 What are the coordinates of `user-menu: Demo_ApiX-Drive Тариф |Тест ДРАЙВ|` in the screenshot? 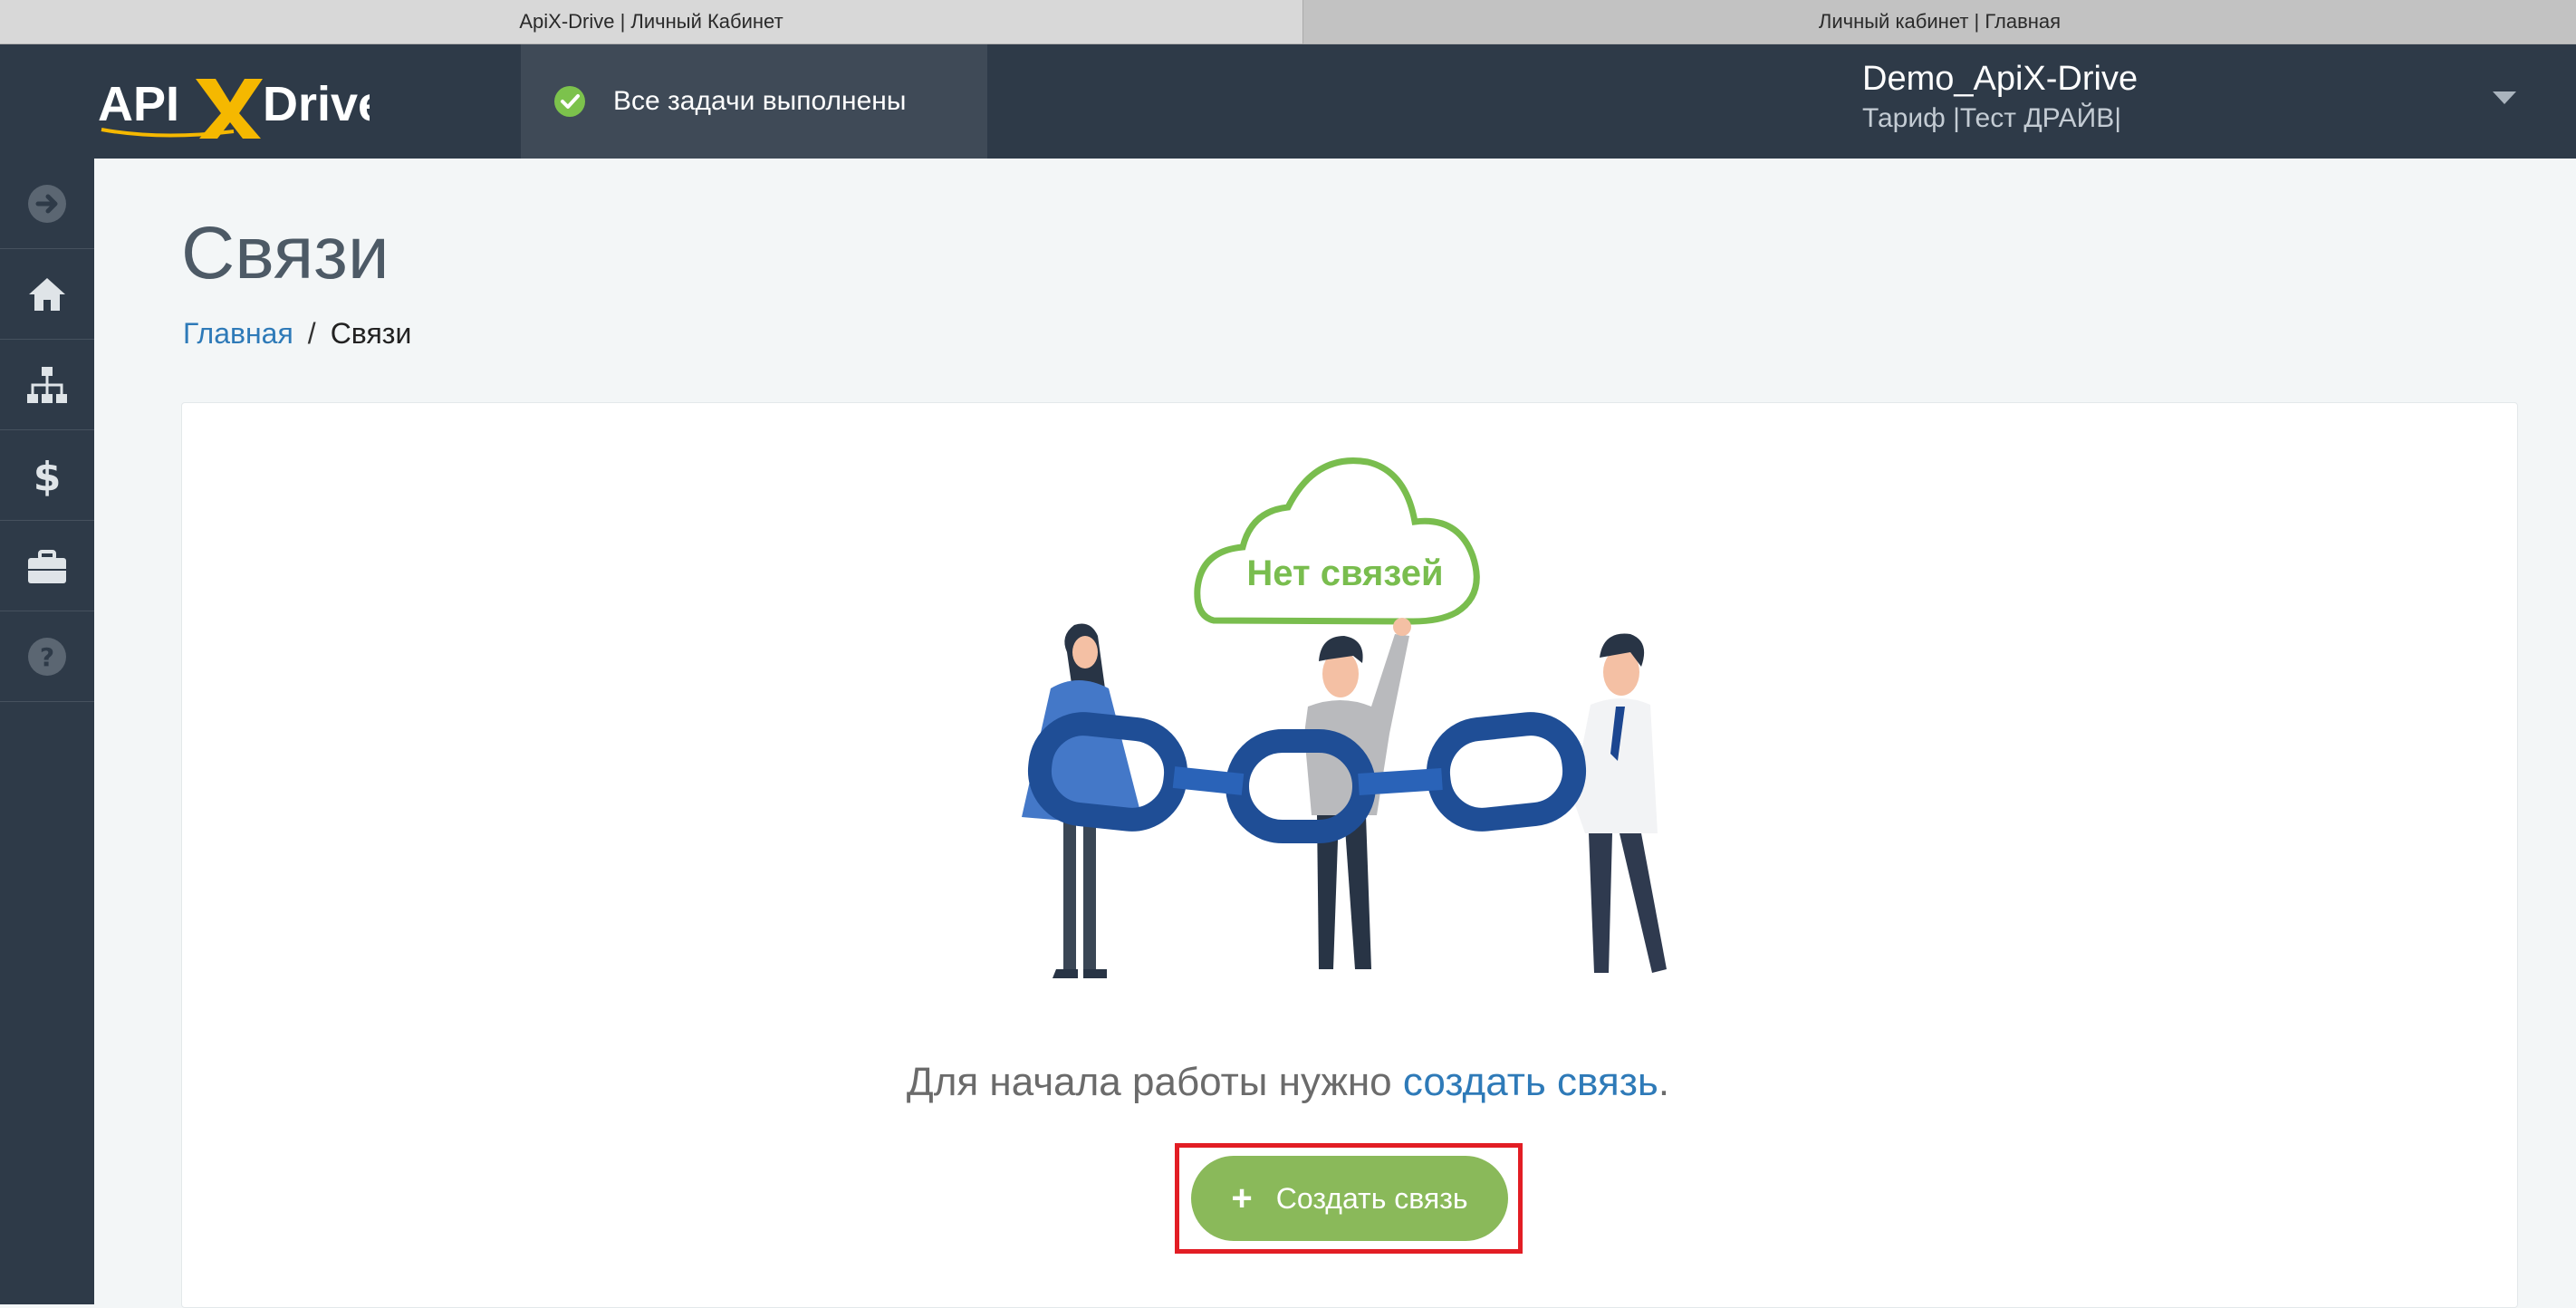 It's located at (2000, 97).